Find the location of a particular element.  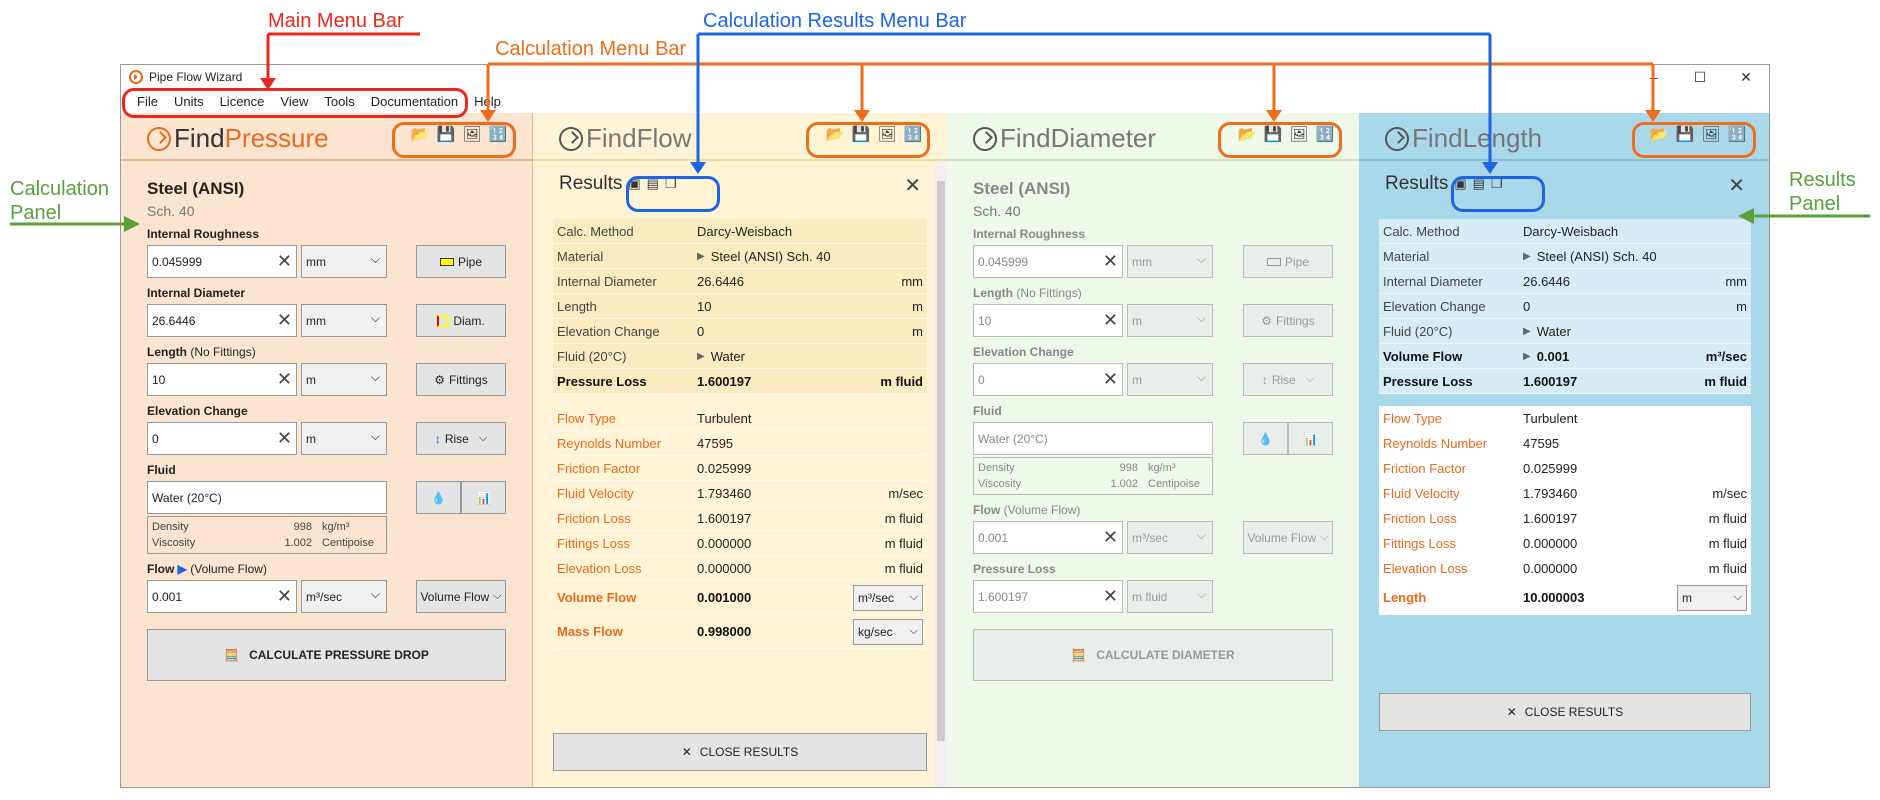

table-row: Elevation Loss 0.000000 m fluid is located at coordinates (1565, 568).